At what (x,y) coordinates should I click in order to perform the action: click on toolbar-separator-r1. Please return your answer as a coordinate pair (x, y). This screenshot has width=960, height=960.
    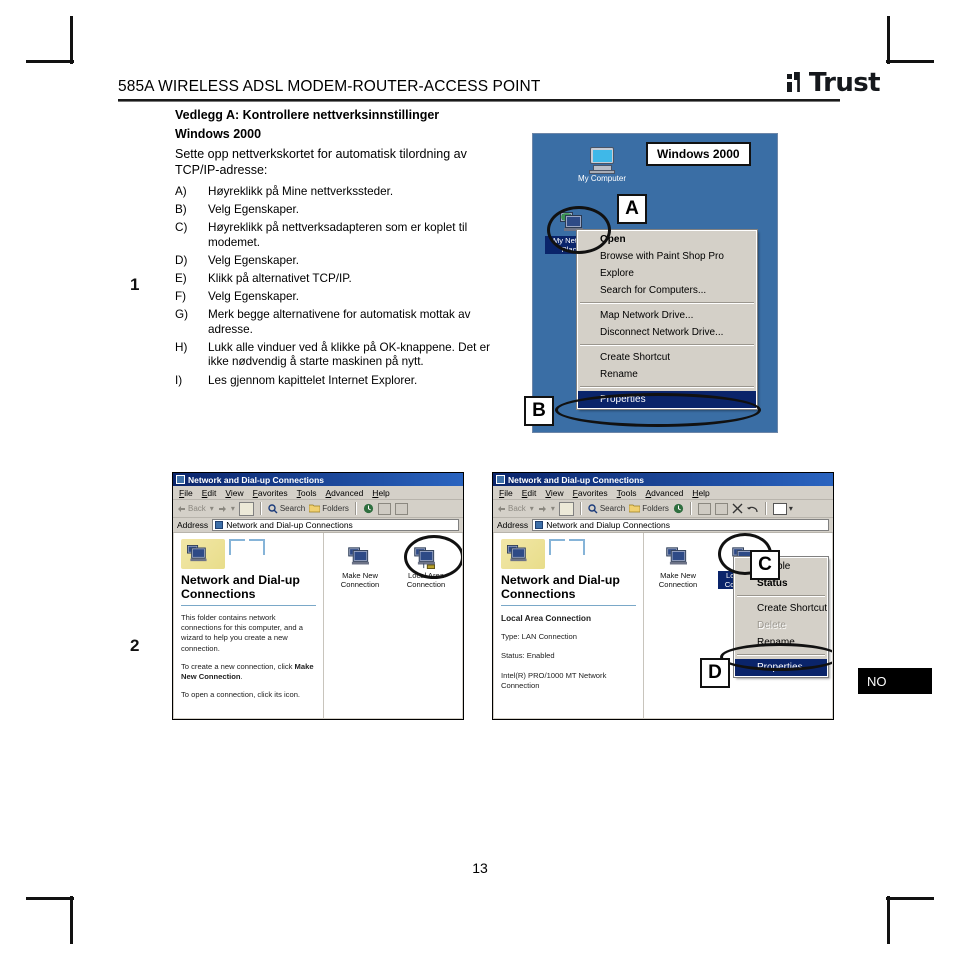
    Looking at the image, I should click on (580, 508).